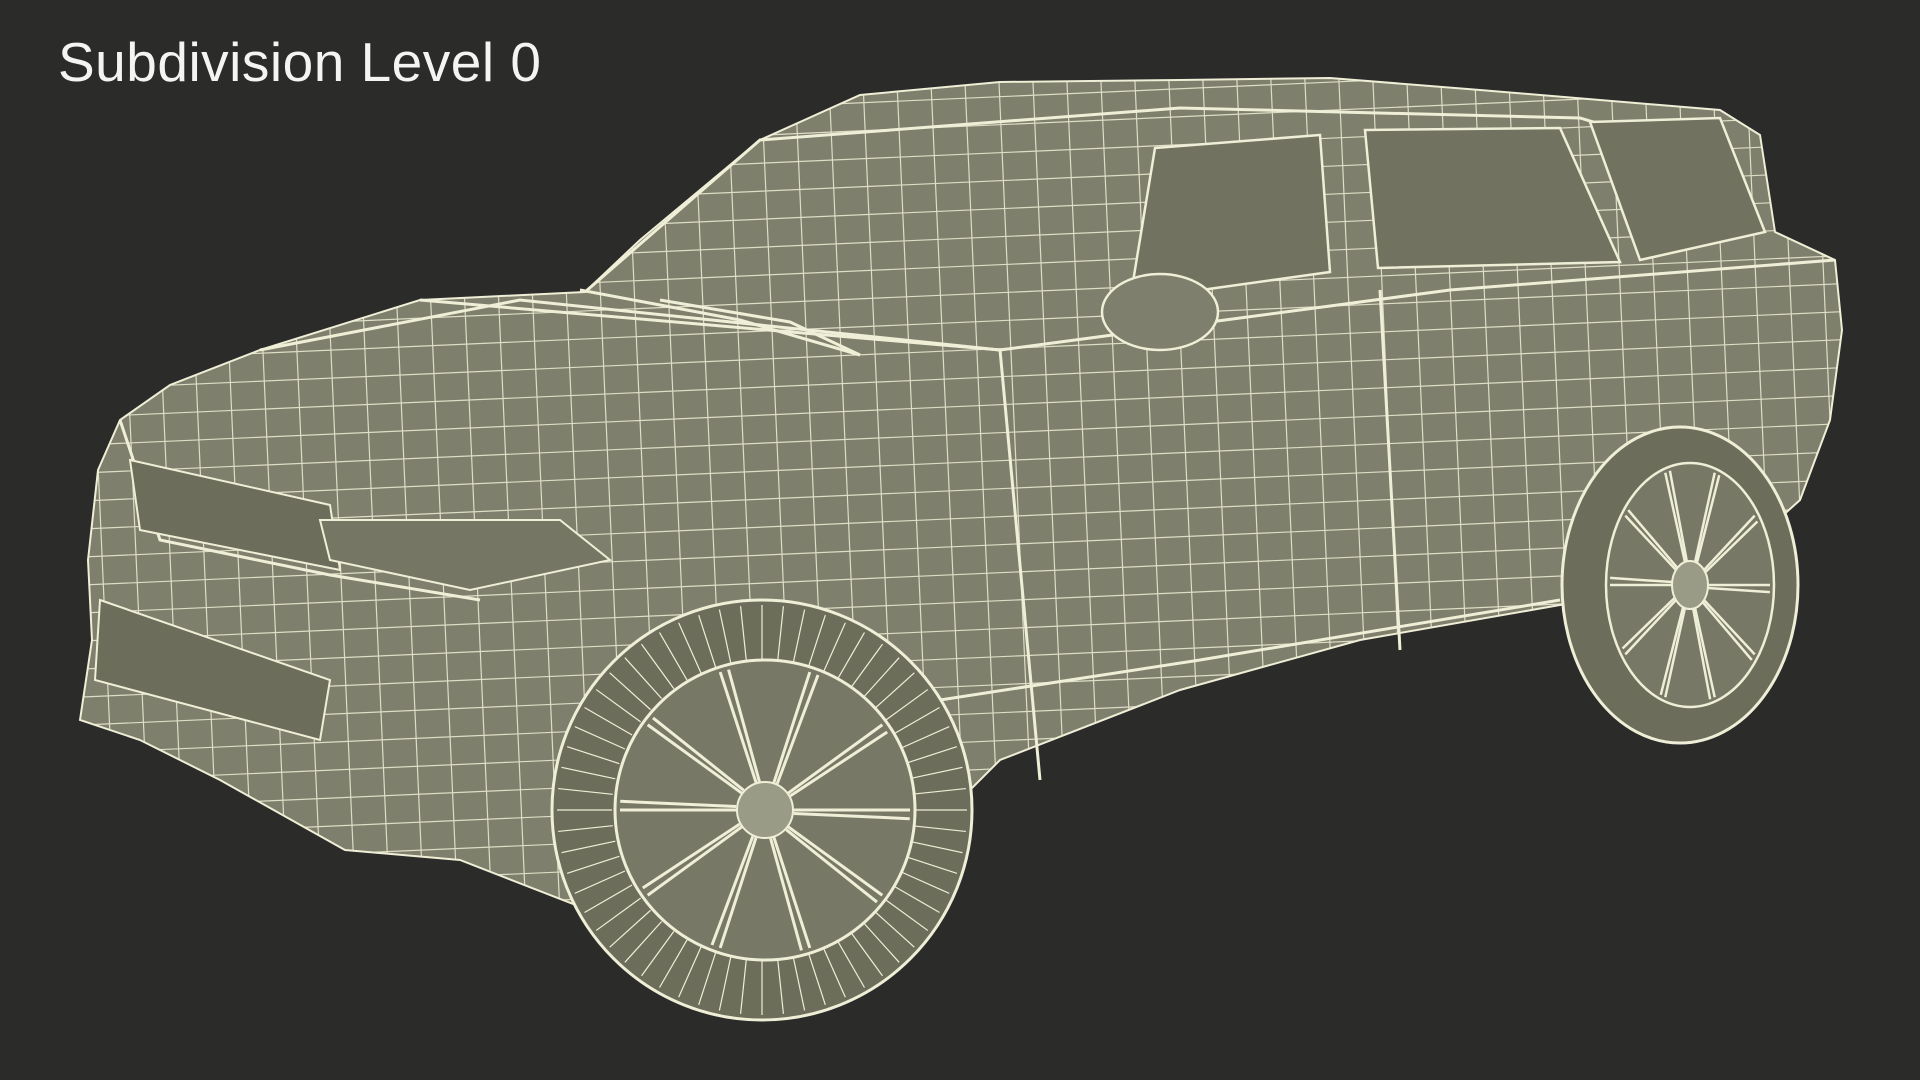  I want to click on front-wheel, so click(762, 810).